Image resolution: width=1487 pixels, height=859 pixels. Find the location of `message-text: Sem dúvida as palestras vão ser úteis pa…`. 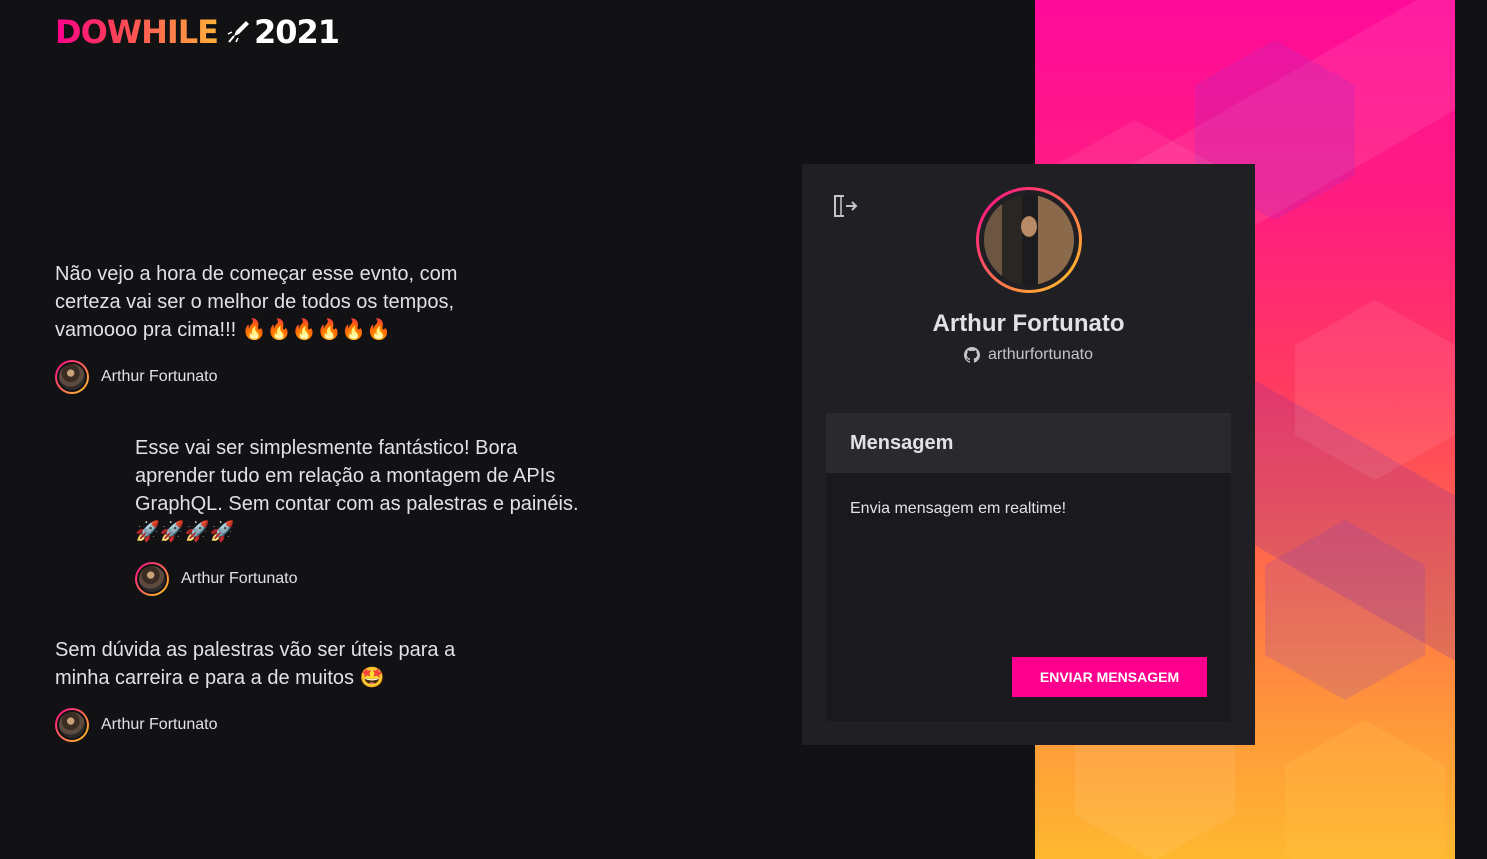

message-text: Sem dúvida as palestras vão ser úteis pa… is located at coordinates (255, 664).